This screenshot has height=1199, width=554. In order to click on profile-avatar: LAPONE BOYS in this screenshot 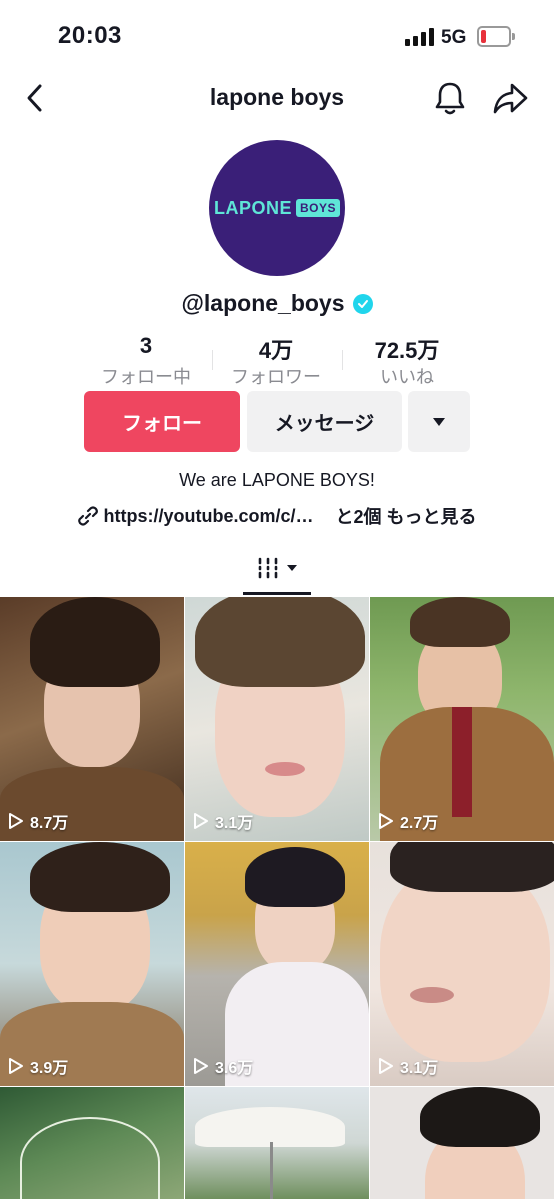, I will do `click(277, 208)`.